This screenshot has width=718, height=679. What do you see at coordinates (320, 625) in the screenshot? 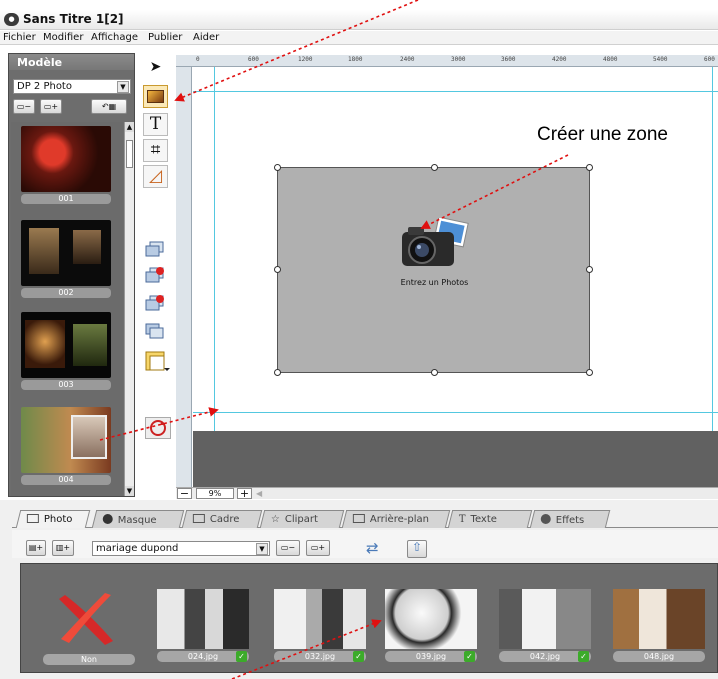
I see `photo-item: 032.jpg ✓` at bounding box center [320, 625].